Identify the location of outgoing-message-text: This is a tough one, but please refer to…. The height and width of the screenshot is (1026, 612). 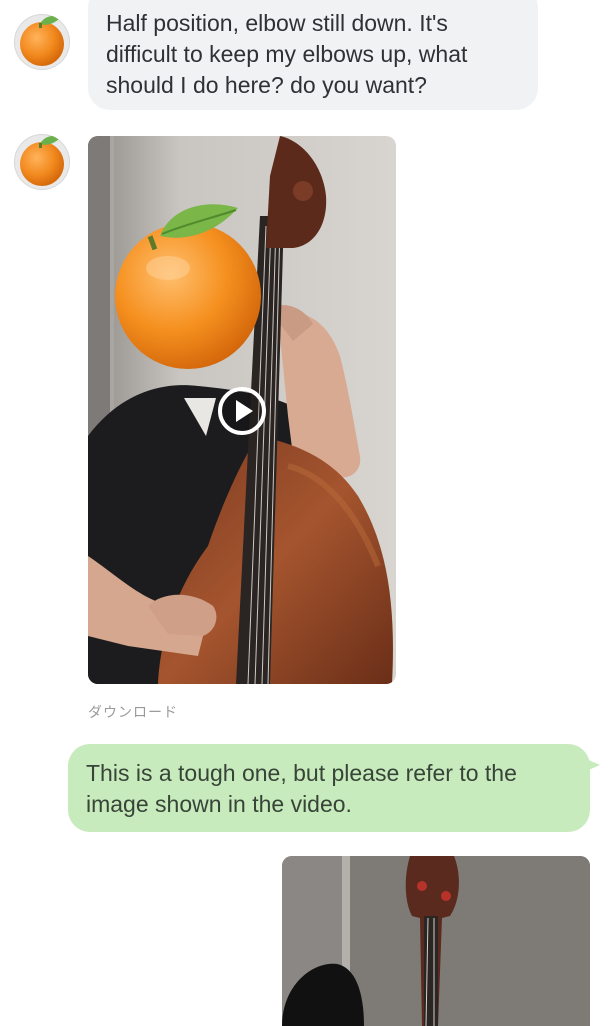
(301, 788).